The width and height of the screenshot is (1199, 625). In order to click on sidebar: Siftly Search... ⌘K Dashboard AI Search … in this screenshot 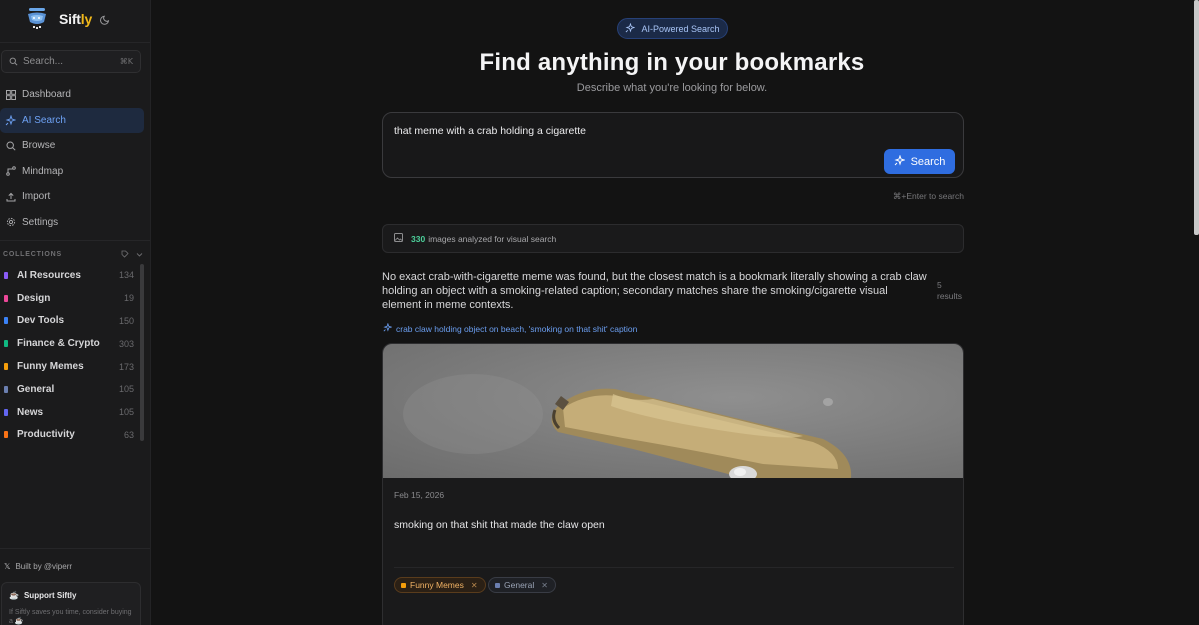, I will do `click(75, 312)`.